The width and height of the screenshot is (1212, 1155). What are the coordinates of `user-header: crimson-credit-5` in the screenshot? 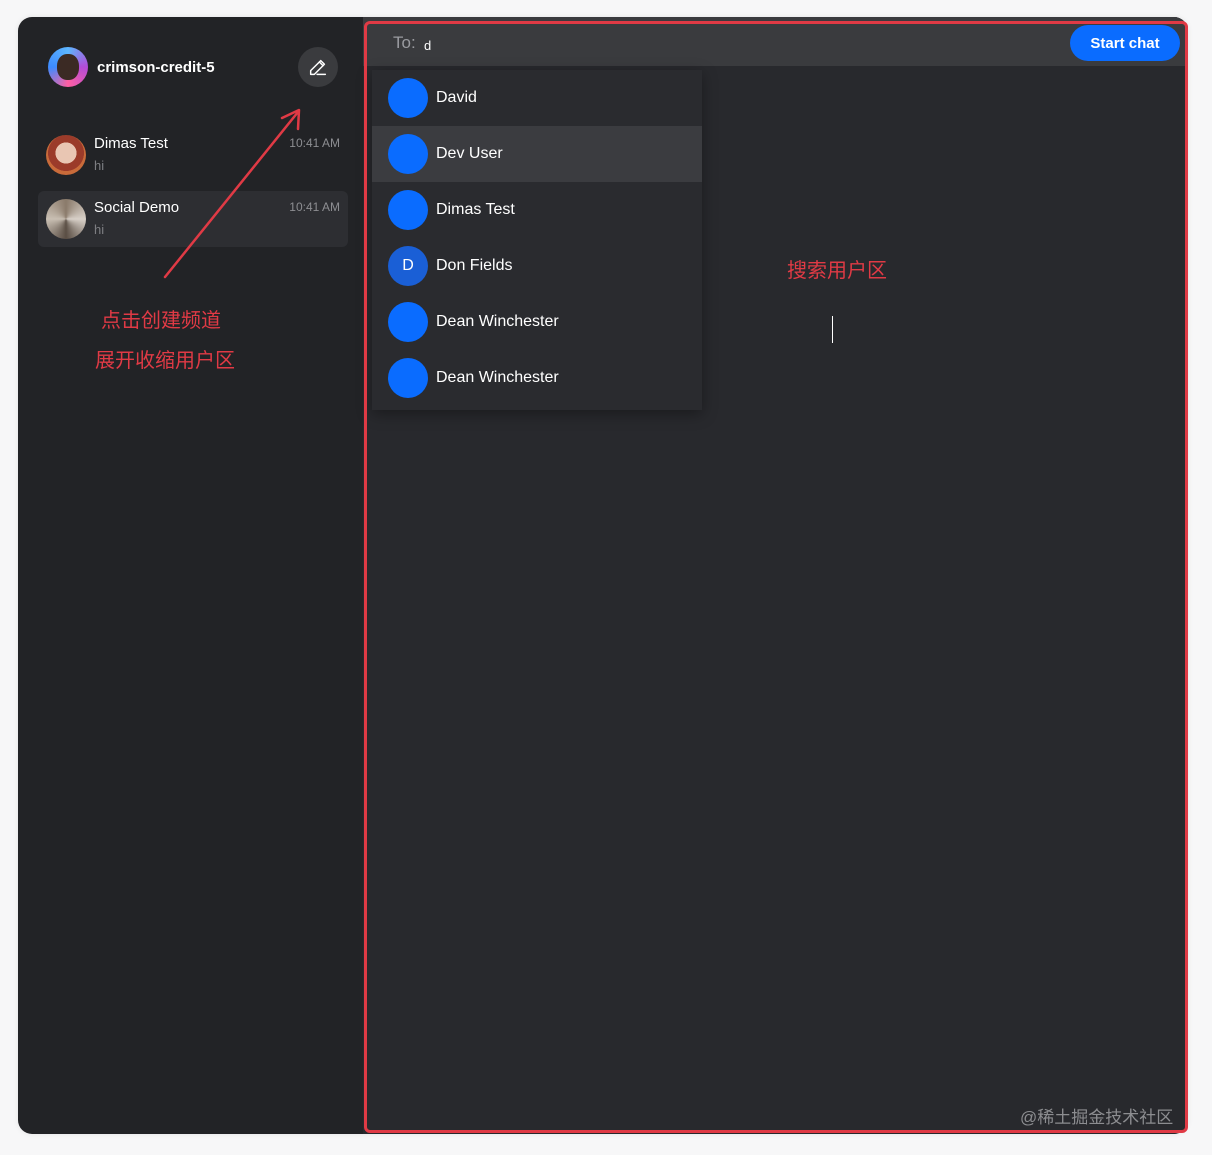 It's located at (131, 67).